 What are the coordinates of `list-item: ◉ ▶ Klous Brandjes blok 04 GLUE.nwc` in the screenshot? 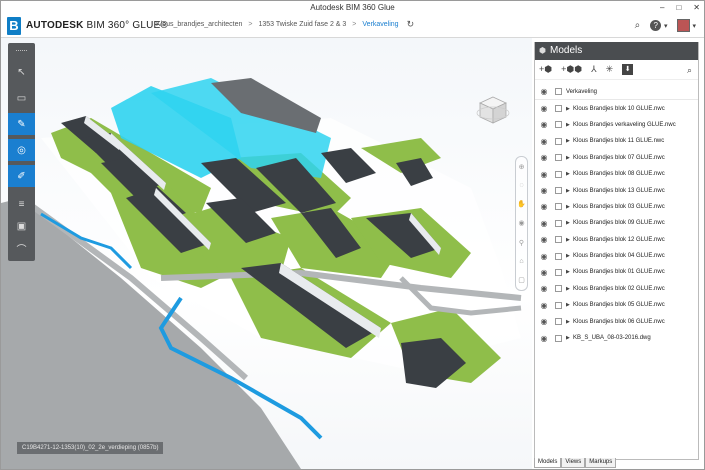 It's located at (616, 256).